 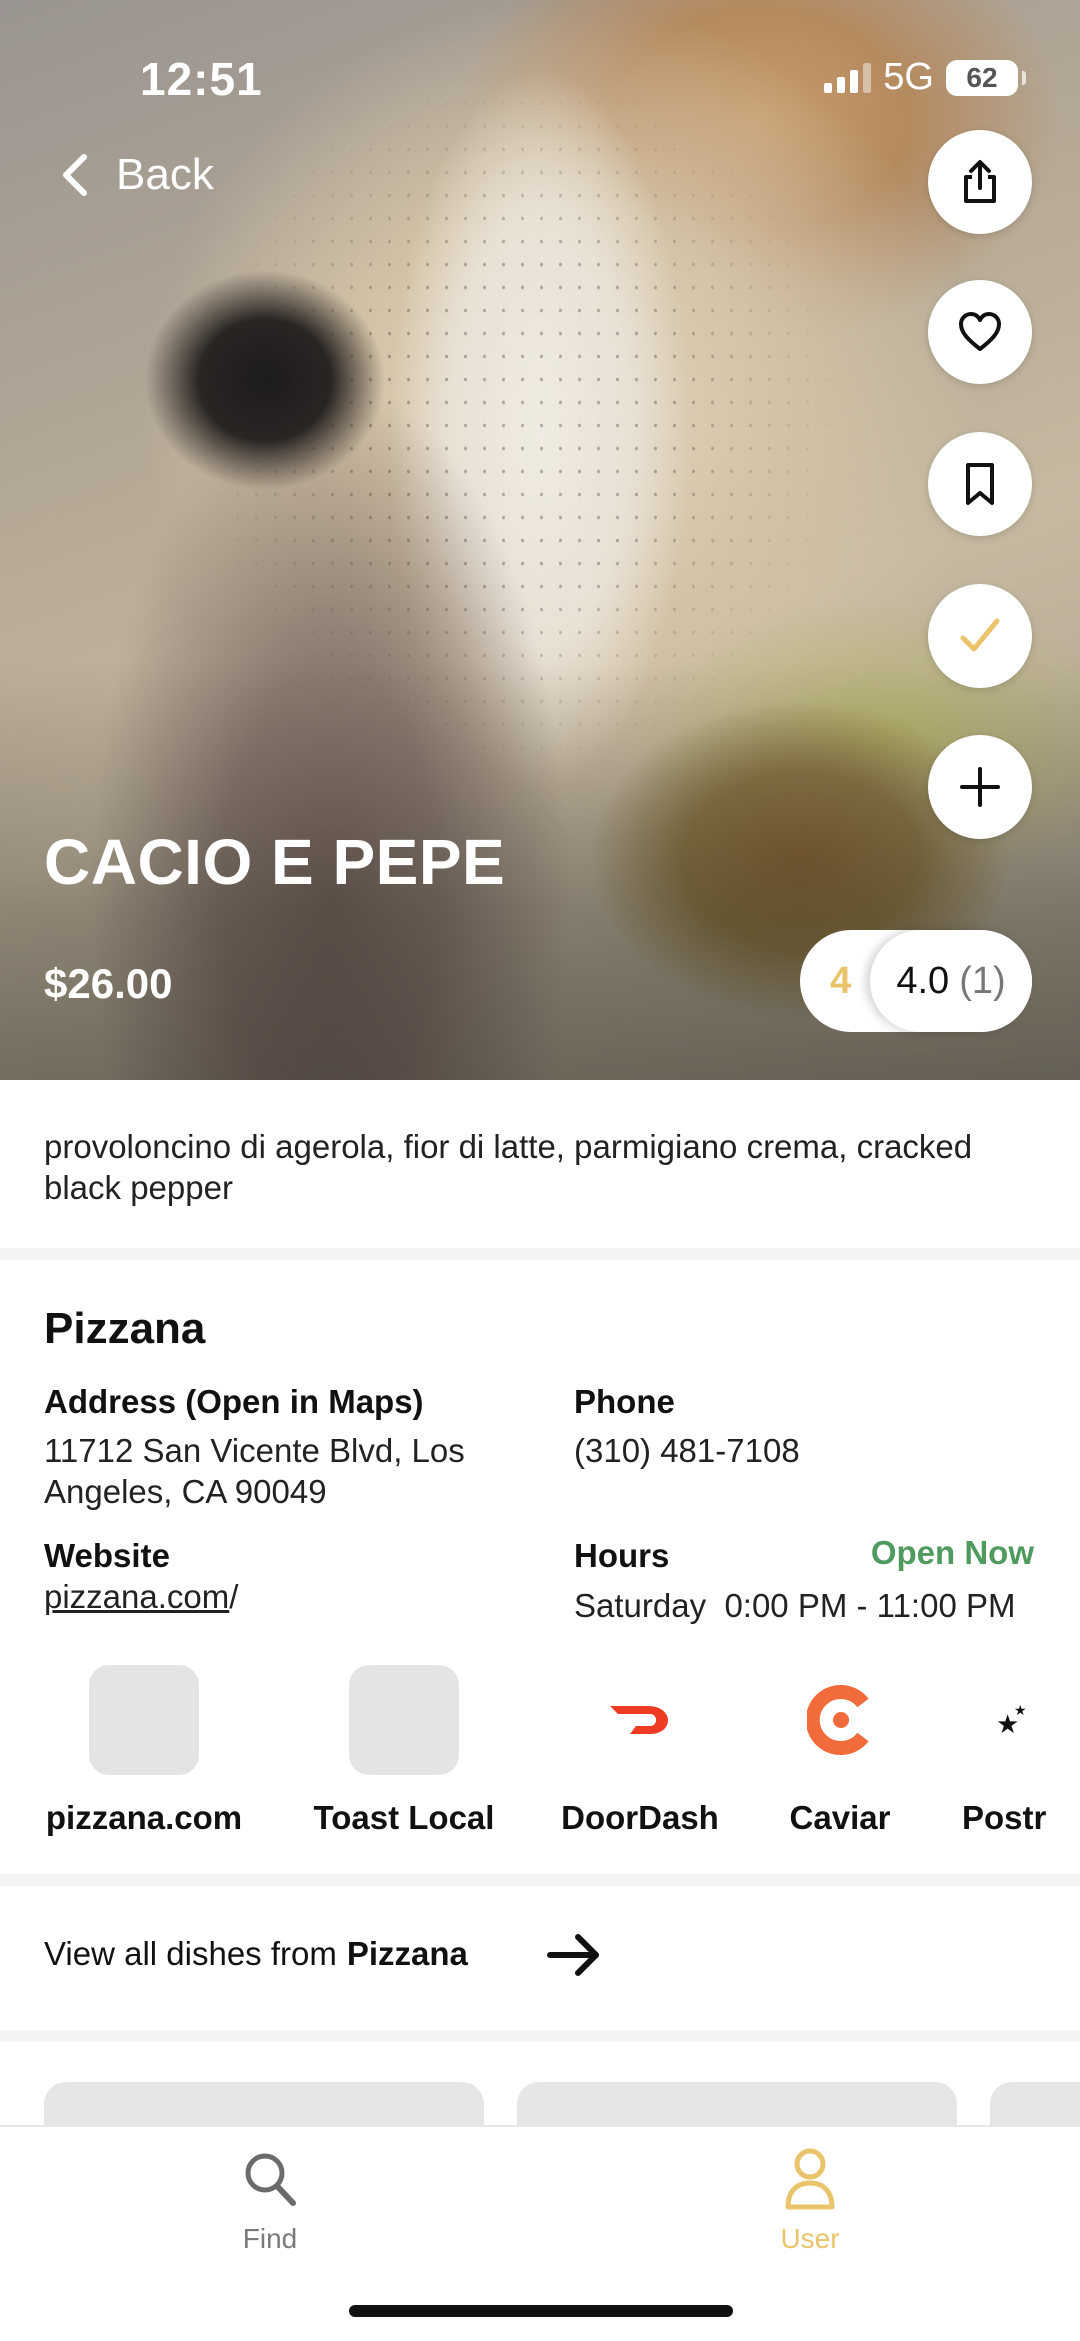 What do you see at coordinates (870, 1605) in the screenshot?
I see `hours-time: 0:00 PM - 11:00 PM` at bounding box center [870, 1605].